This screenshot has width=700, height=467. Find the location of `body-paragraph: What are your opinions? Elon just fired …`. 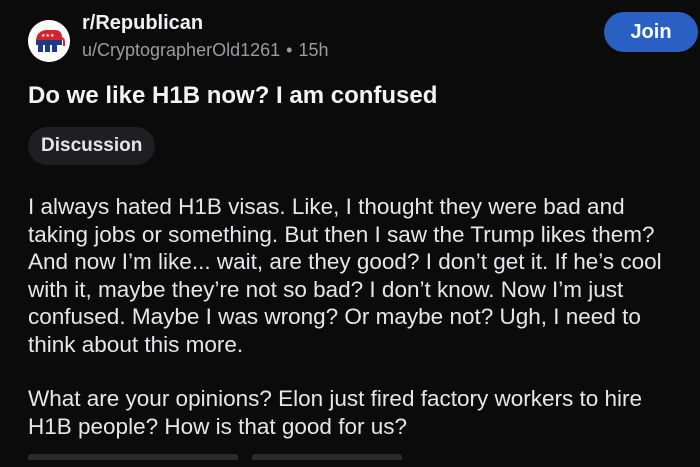

body-paragraph: What are your opinions? Elon just fired … is located at coordinates (335, 412).